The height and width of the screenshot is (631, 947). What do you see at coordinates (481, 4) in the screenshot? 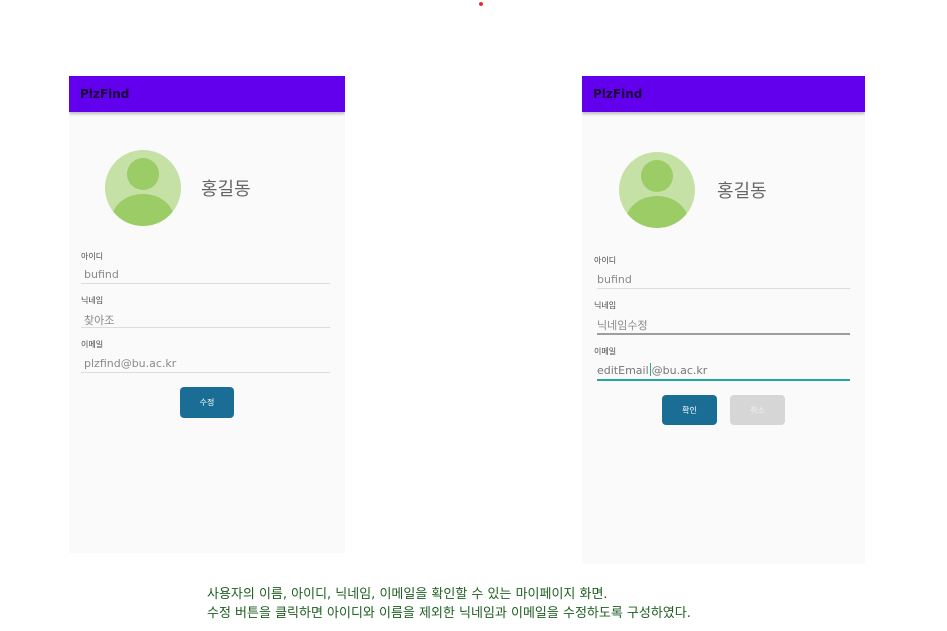
I see `red-dot-marker` at bounding box center [481, 4].